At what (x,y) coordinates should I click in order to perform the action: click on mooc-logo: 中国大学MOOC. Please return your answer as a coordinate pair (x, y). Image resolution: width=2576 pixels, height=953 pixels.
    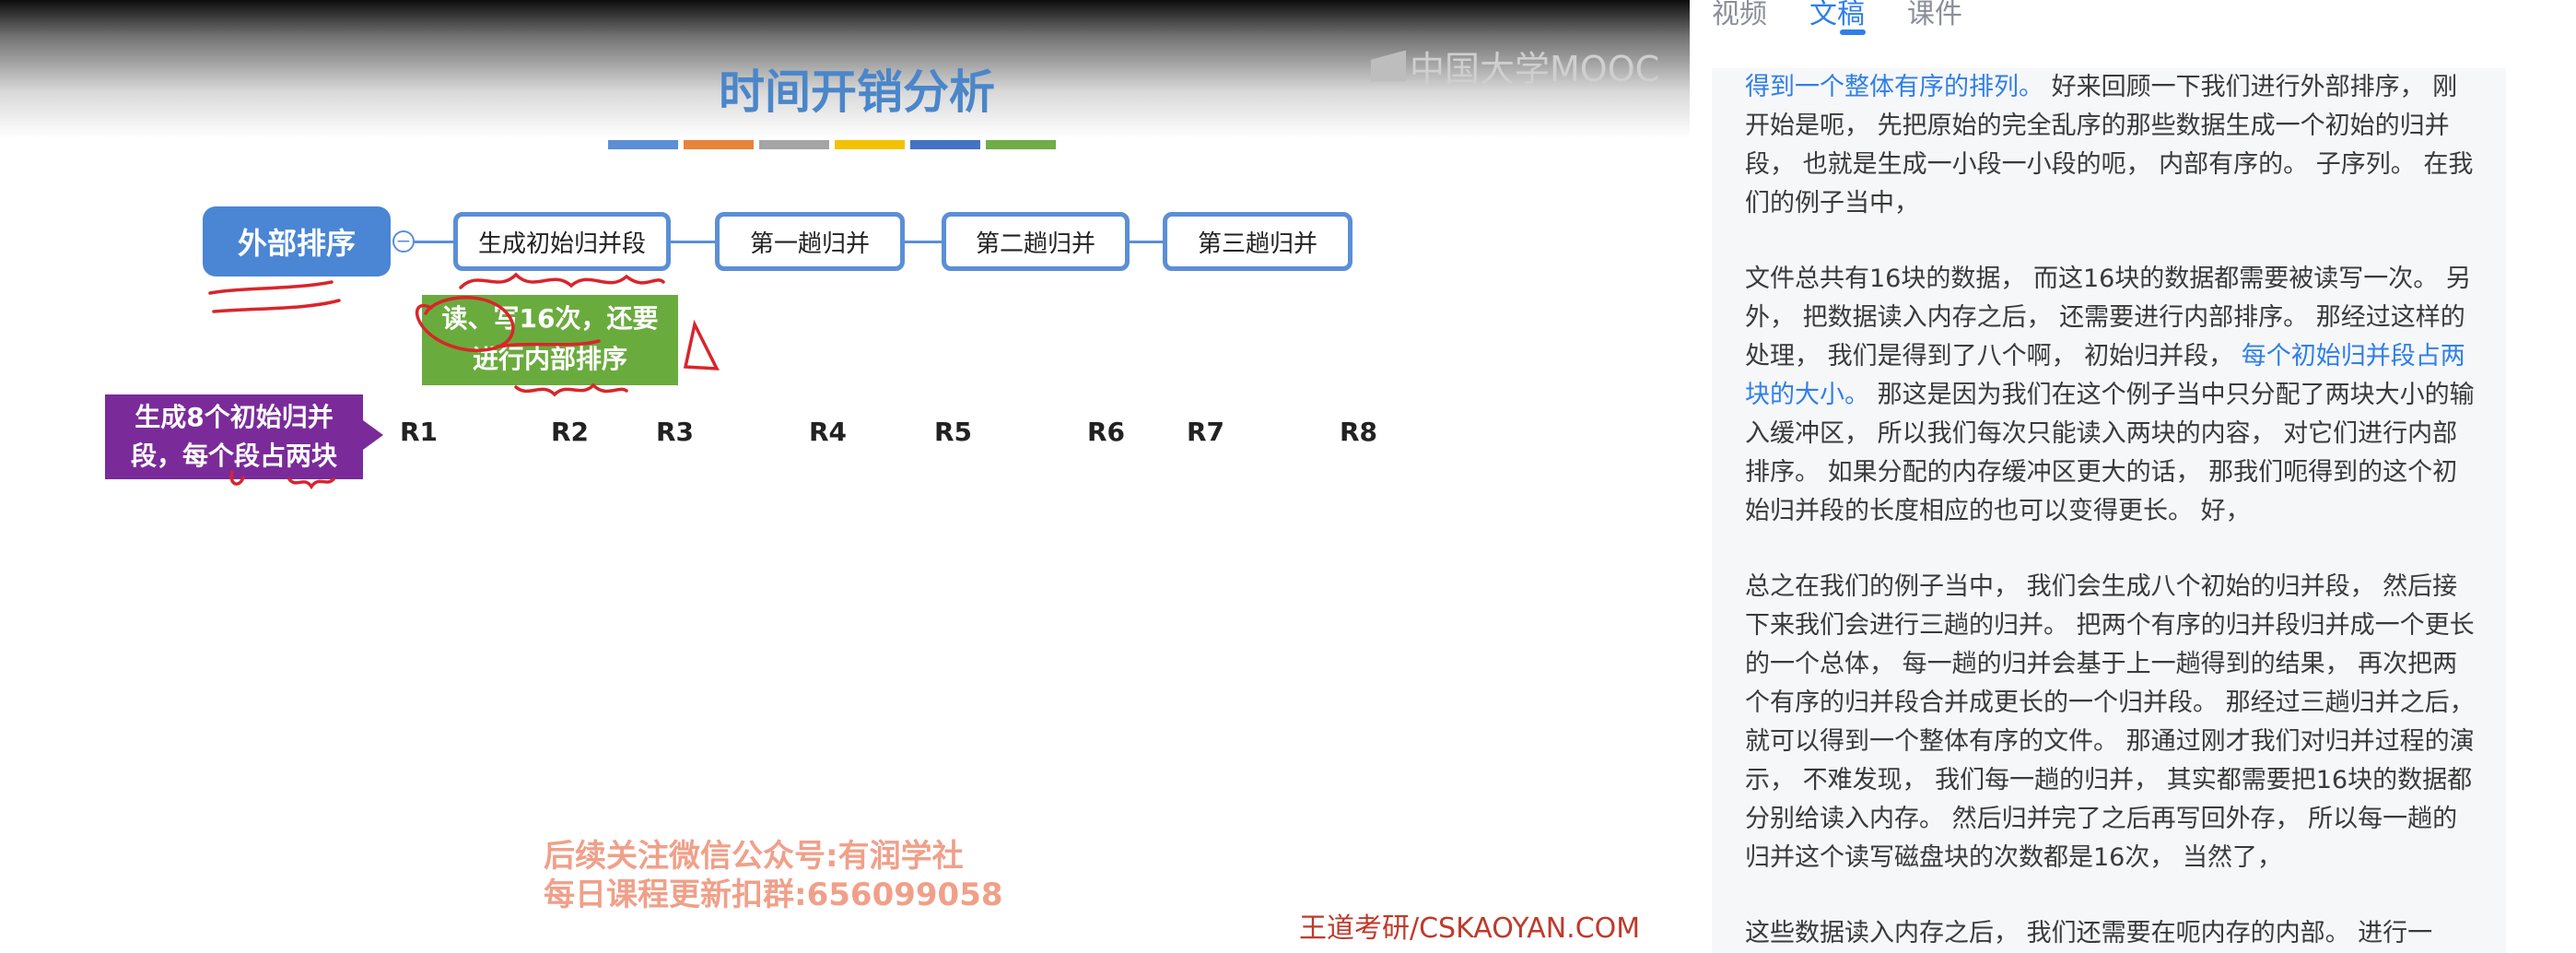
    Looking at the image, I should click on (1515, 66).